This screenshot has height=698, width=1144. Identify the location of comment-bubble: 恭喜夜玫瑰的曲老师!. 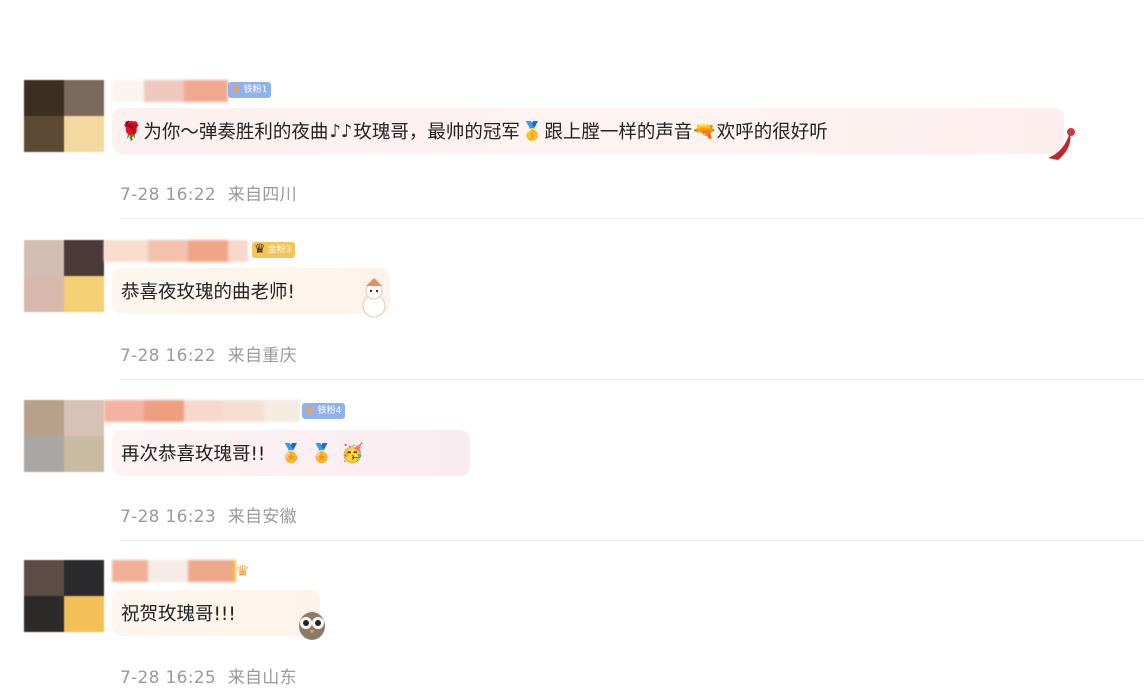
(251, 291).